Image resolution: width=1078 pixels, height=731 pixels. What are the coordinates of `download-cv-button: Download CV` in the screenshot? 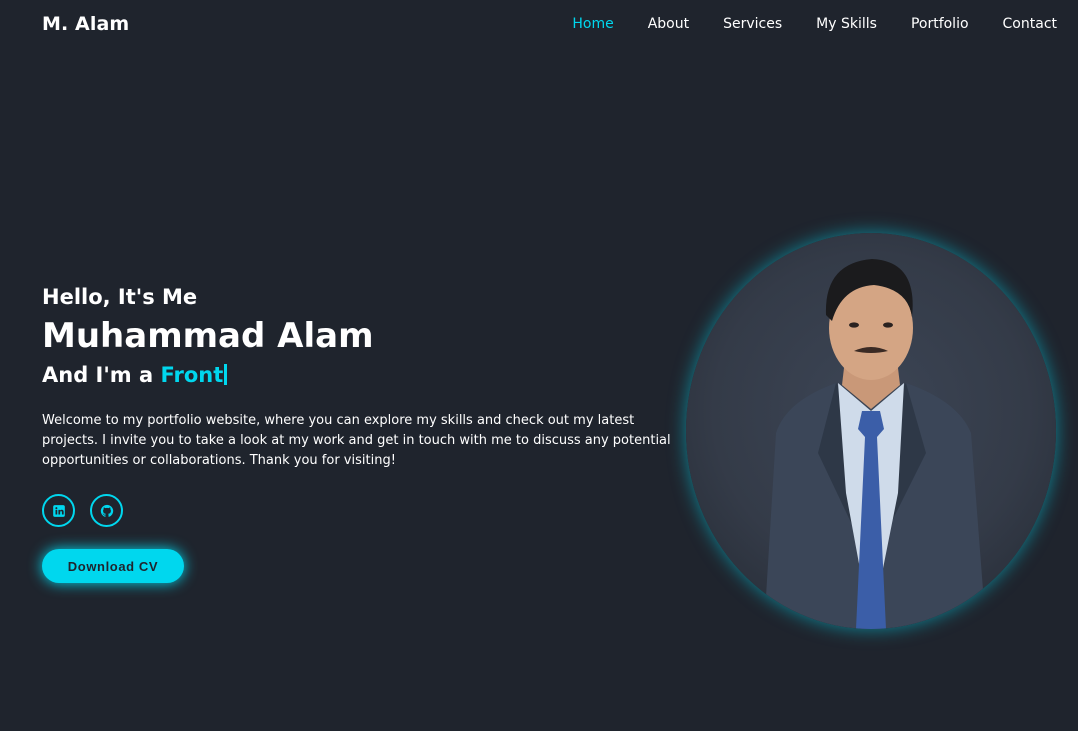 It's located at (113, 566).